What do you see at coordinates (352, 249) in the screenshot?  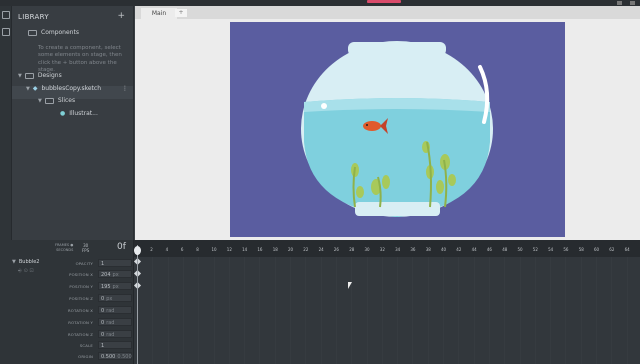 I see `timeline-tick-label: 28` at bounding box center [352, 249].